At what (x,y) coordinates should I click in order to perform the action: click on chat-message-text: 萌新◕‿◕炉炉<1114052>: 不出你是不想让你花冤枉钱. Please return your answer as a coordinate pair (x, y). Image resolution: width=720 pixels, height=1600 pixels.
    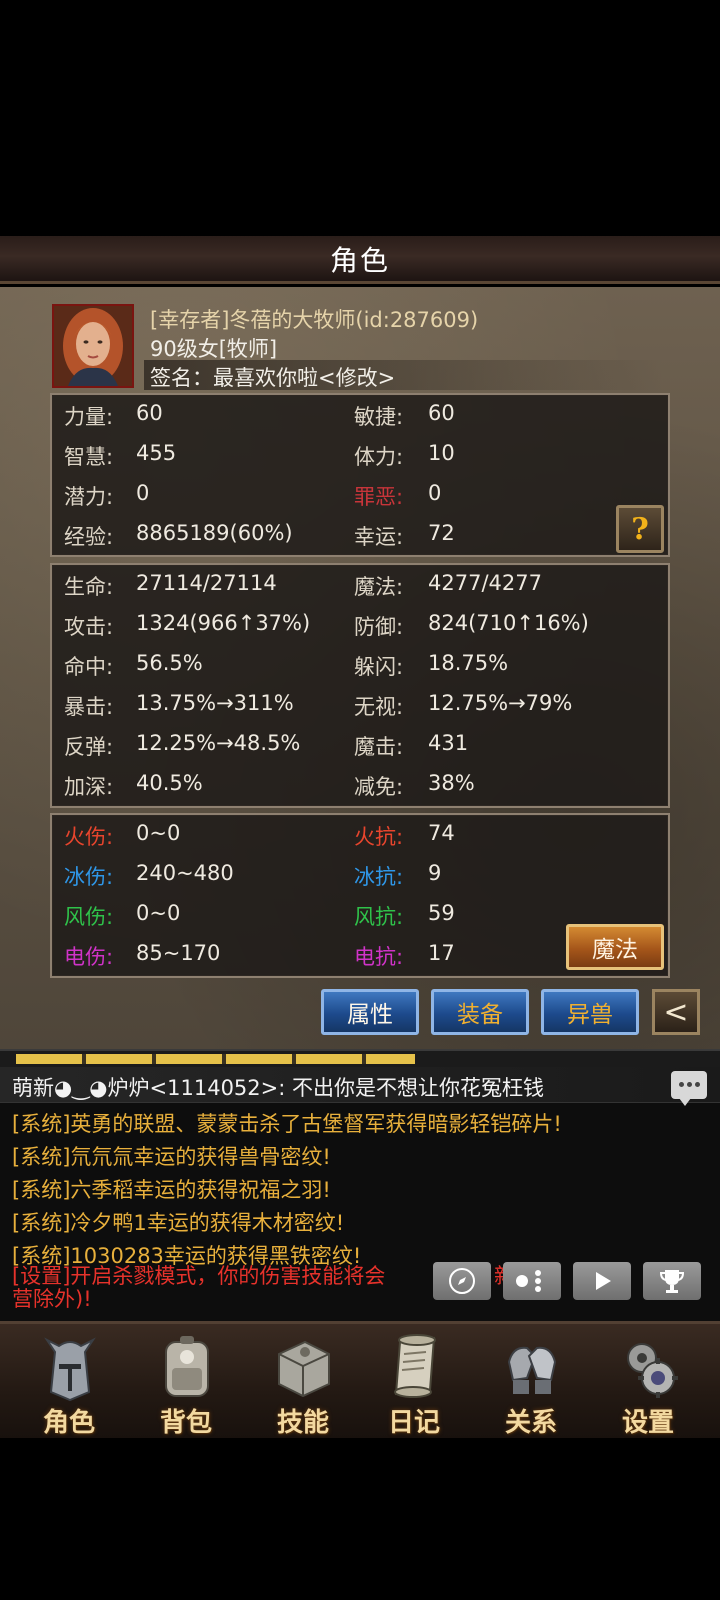
    Looking at the image, I should click on (278, 1088).